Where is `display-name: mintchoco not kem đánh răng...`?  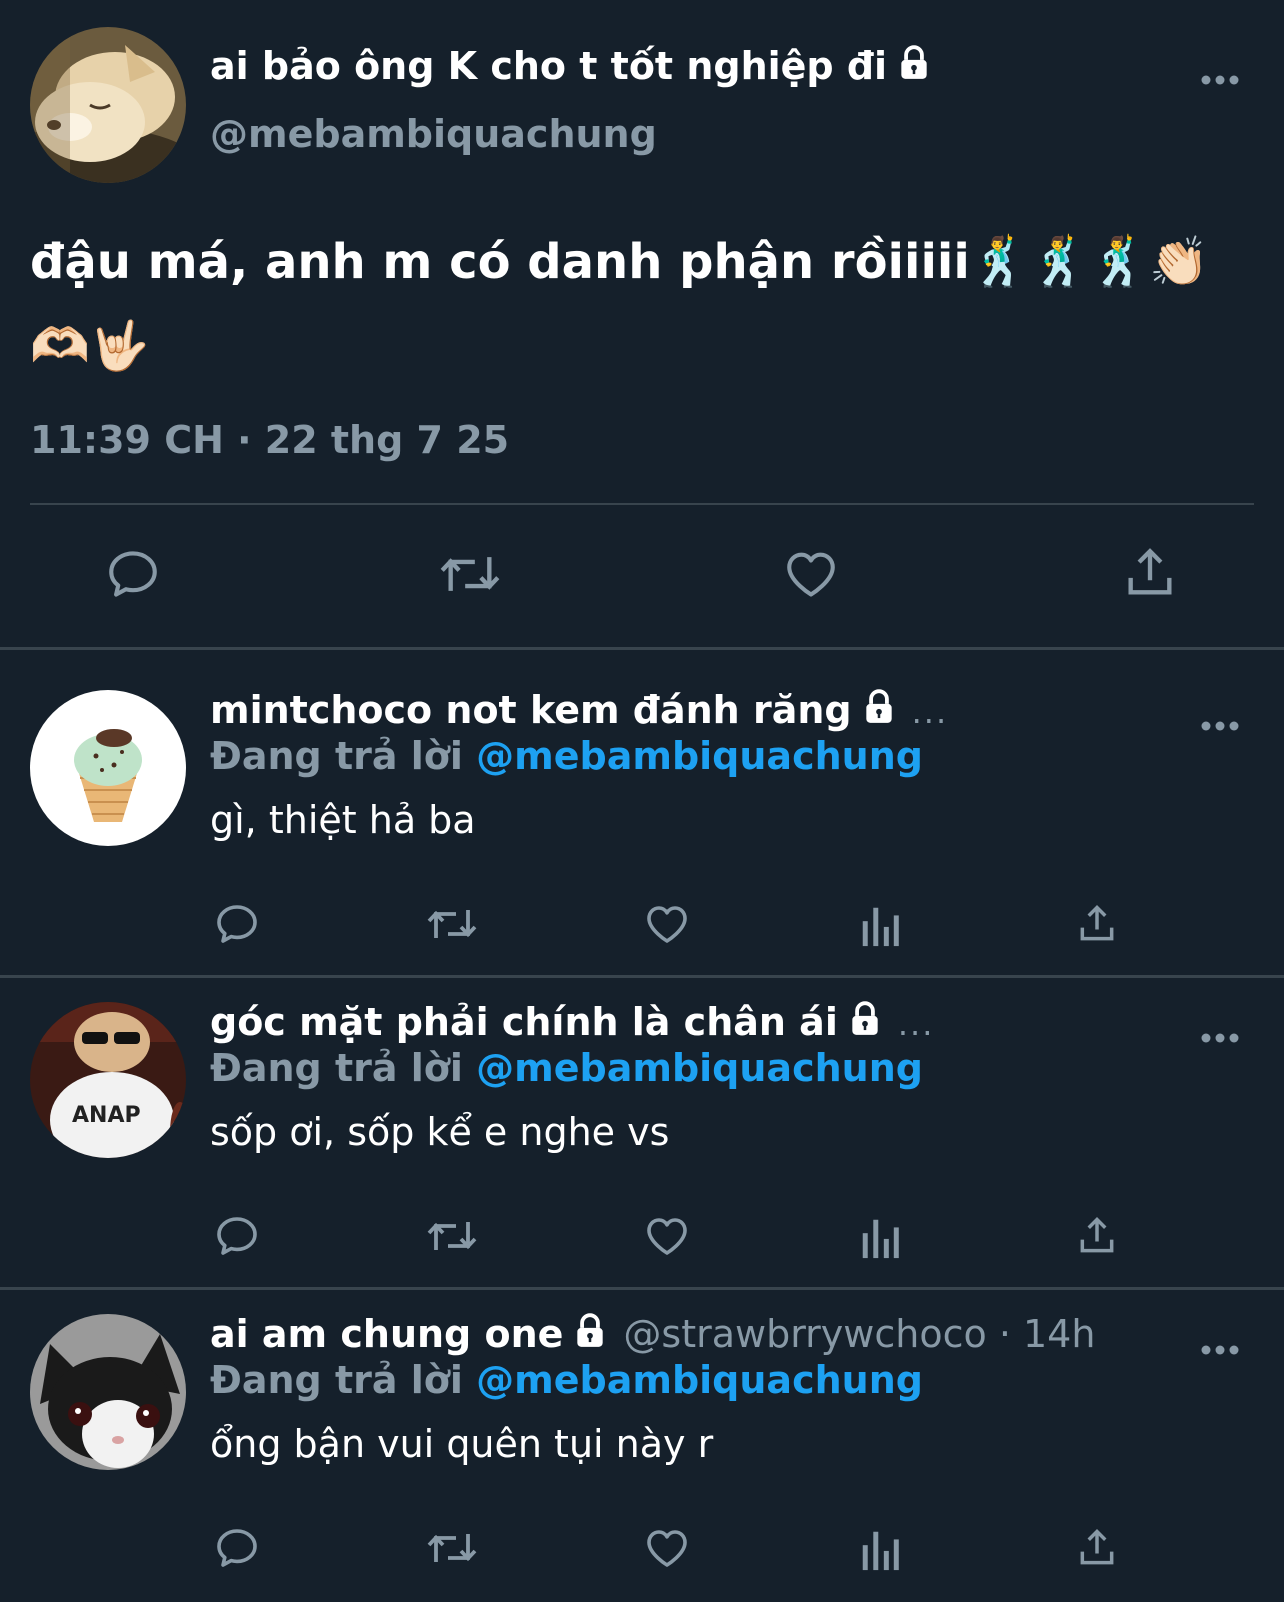
display-name: mintchoco not kem đánh răng... is located at coordinates (579, 711).